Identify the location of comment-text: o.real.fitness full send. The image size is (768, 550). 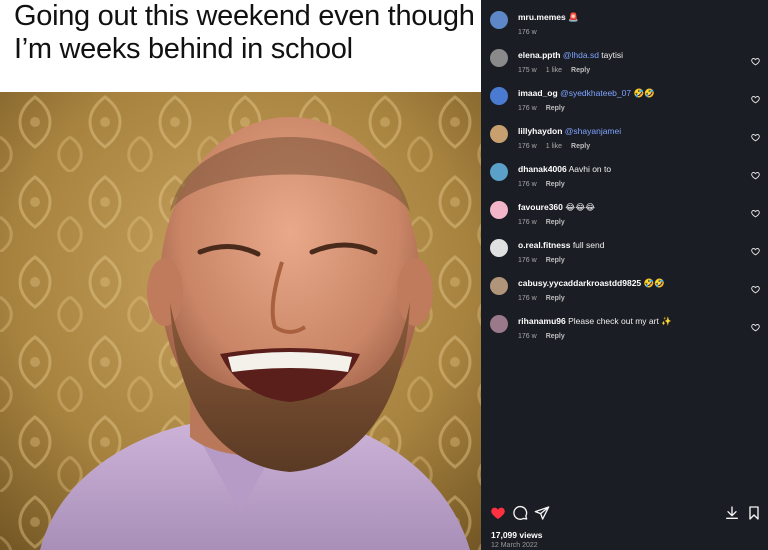
(561, 245).